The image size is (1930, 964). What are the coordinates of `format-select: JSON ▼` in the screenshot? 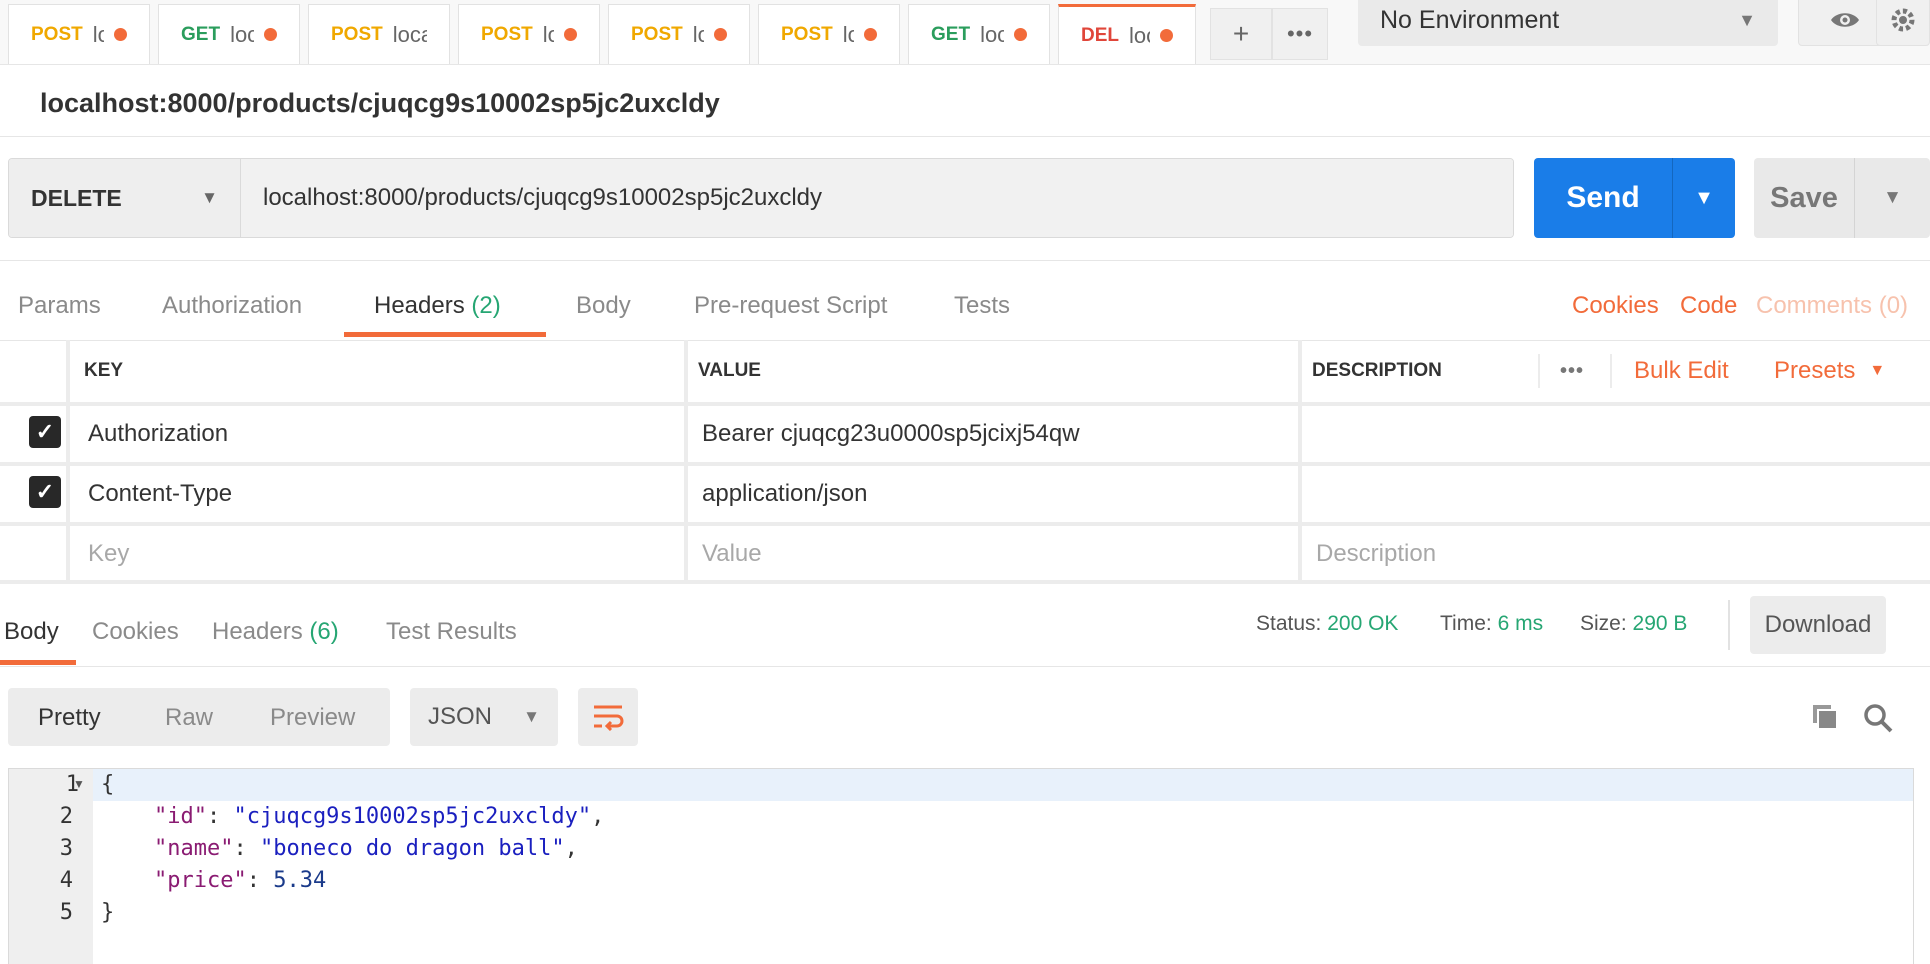 It's located at (484, 717).